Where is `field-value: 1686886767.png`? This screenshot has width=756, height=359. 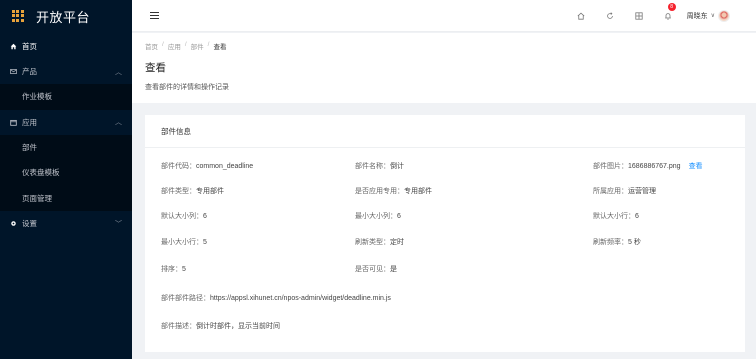 field-value: 1686886767.png is located at coordinates (654, 166).